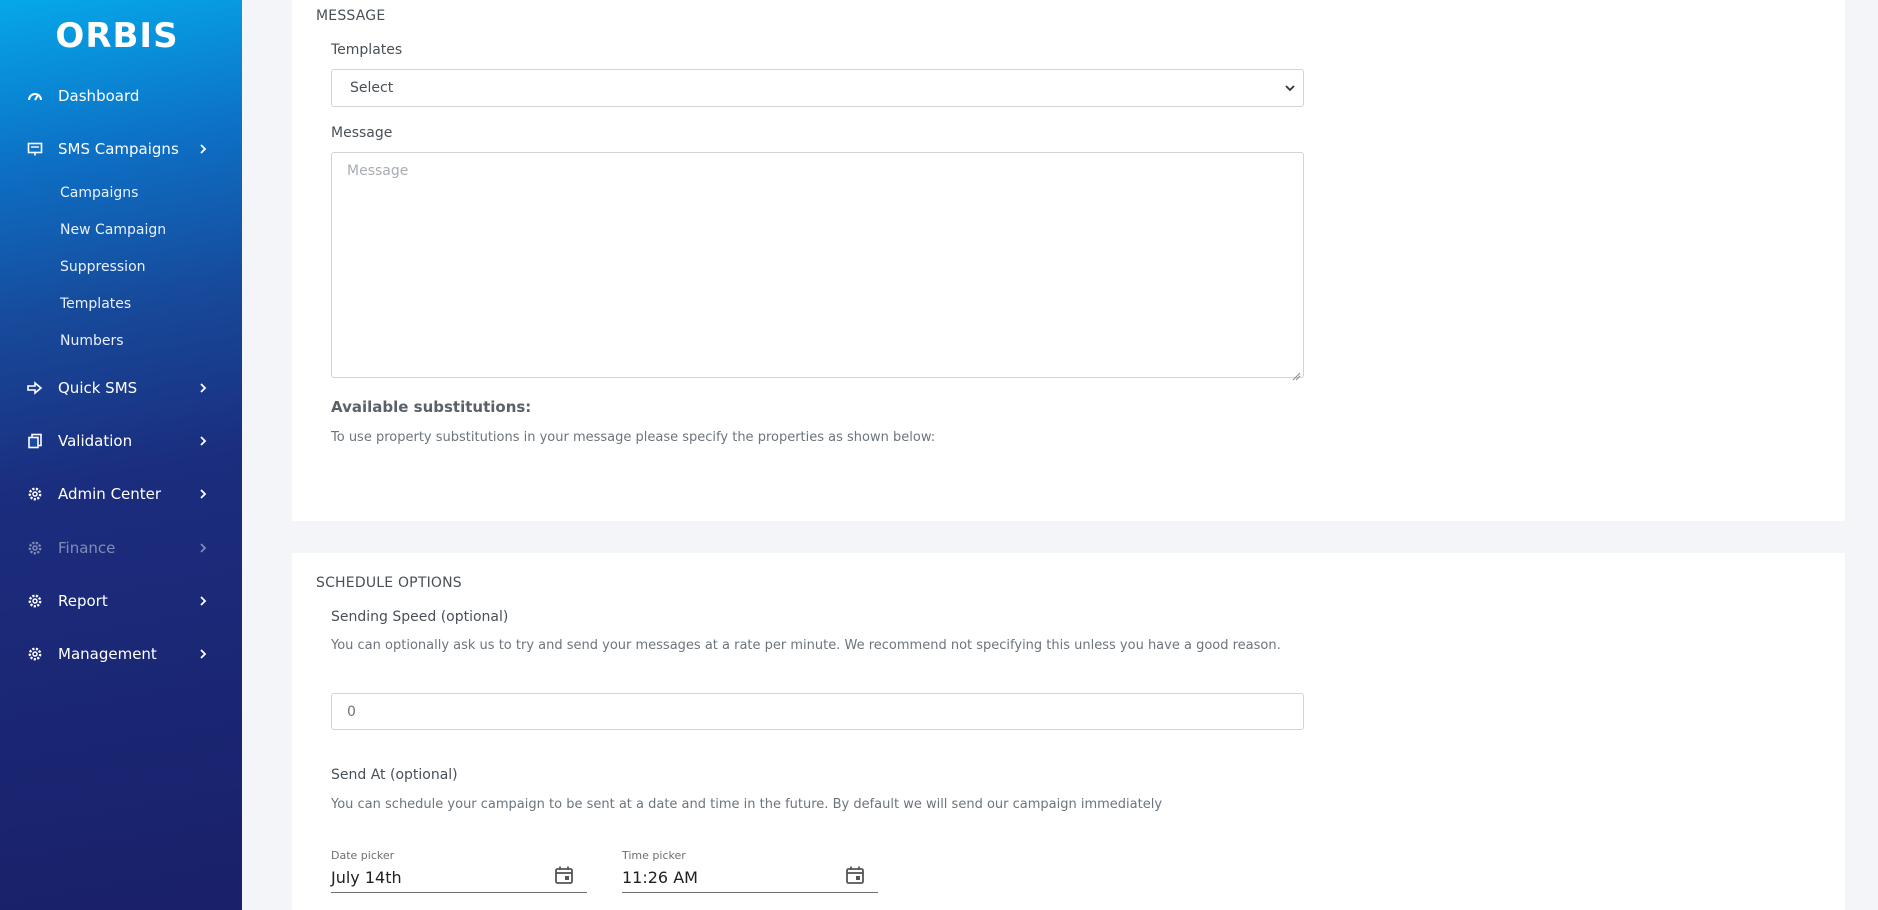  What do you see at coordinates (394, 775) in the screenshot?
I see `send-at-label: Send At (optional)` at bounding box center [394, 775].